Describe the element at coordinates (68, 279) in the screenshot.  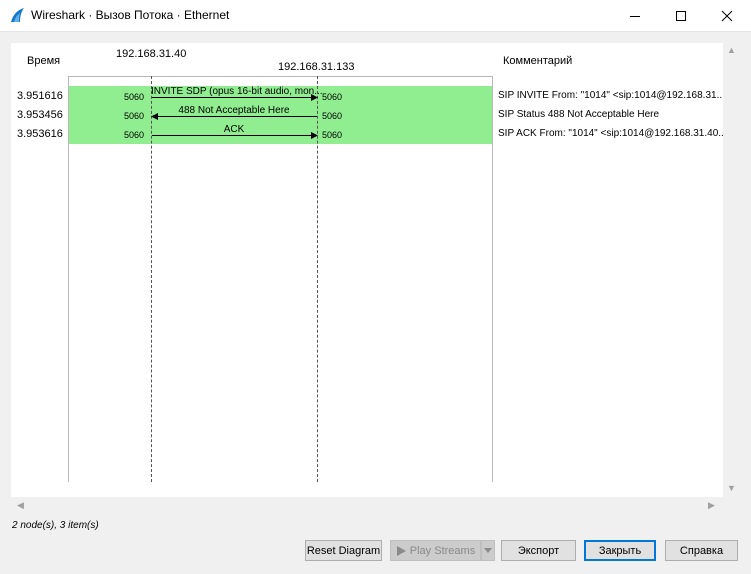
I see `left-border-line` at that location.